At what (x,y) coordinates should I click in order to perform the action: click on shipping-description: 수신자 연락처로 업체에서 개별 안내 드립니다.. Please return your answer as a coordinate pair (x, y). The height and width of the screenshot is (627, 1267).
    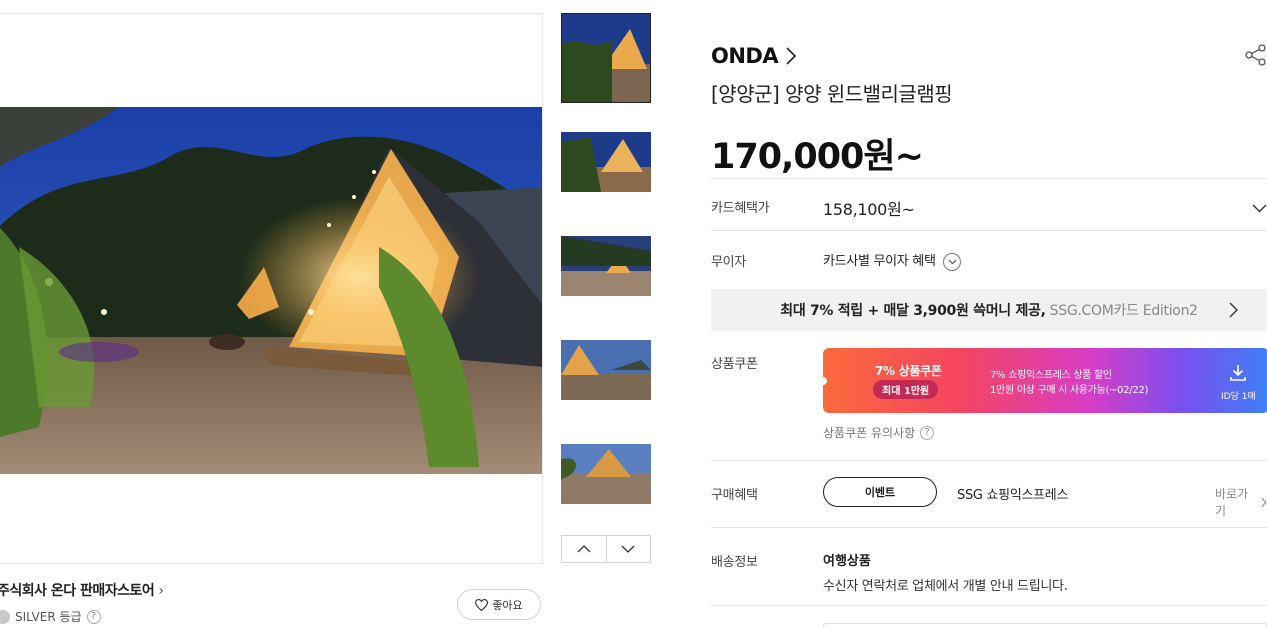
    Looking at the image, I should click on (945, 586).